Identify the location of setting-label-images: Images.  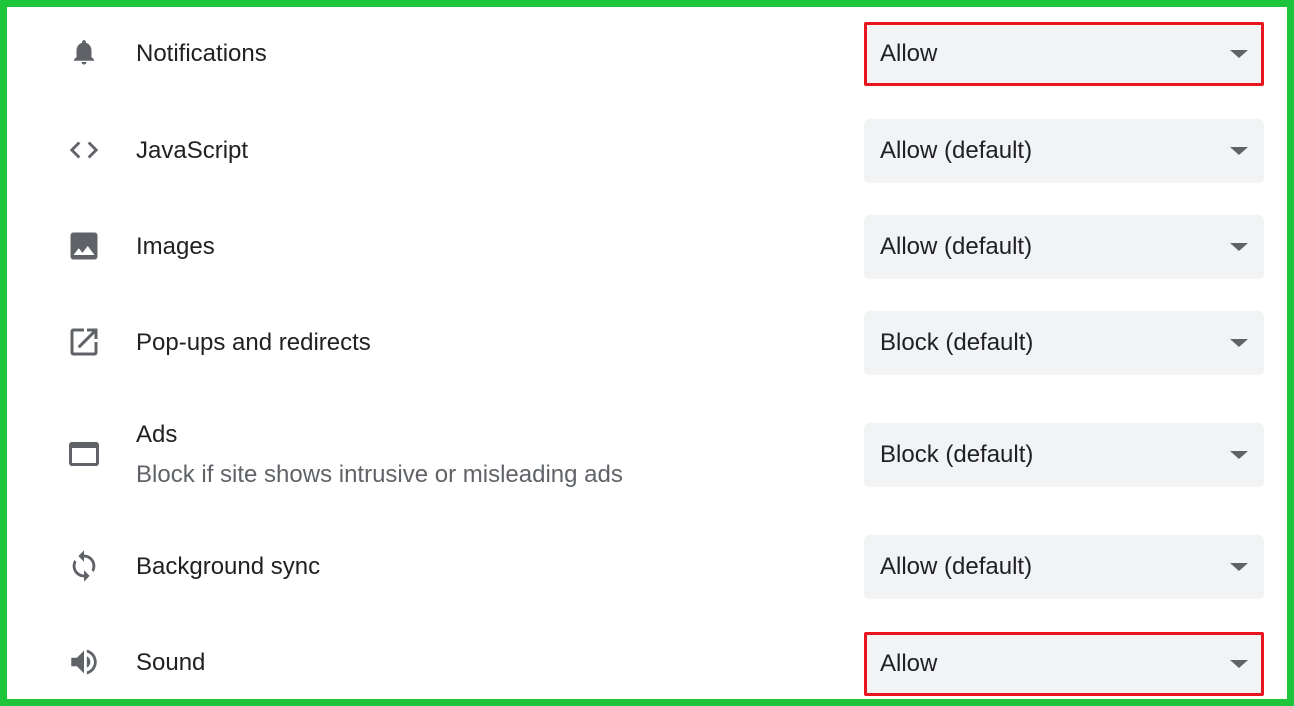
(175, 246).